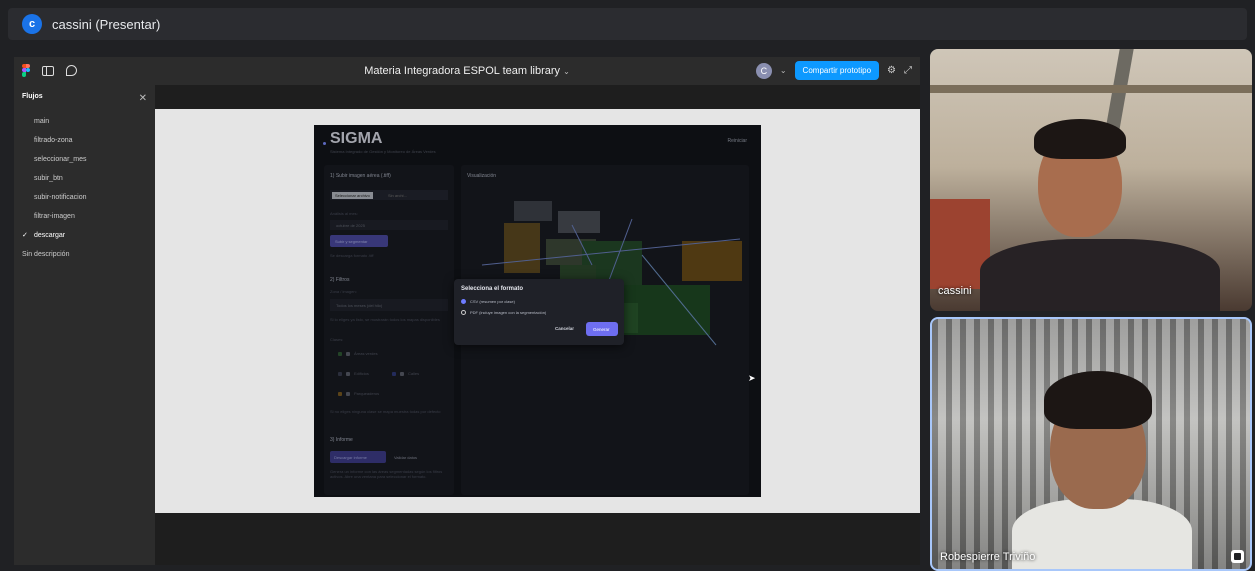 Image resolution: width=1255 pixels, height=571 pixels. What do you see at coordinates (462, 71) in the screenshot?
I see `file-title: Materia Integradora ESPOL team library` at bounding box center [462, 71].